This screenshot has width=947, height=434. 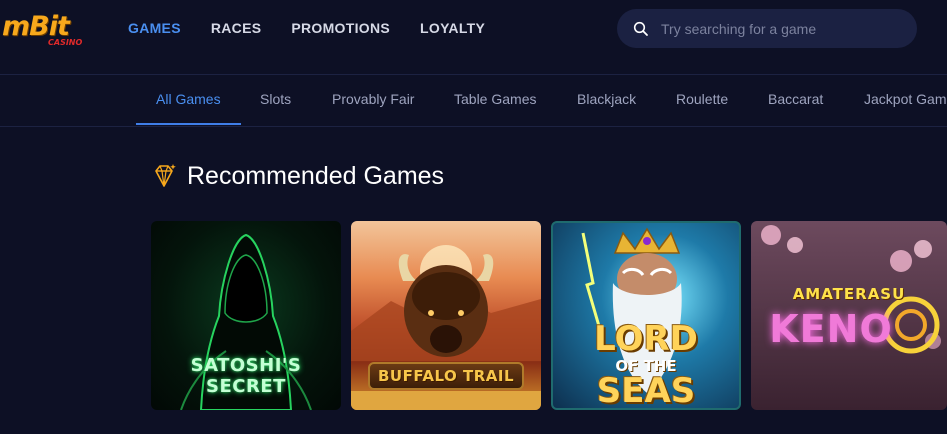 I want to click on tab-baccarat: Baccarat, so click(x=795, y=100).